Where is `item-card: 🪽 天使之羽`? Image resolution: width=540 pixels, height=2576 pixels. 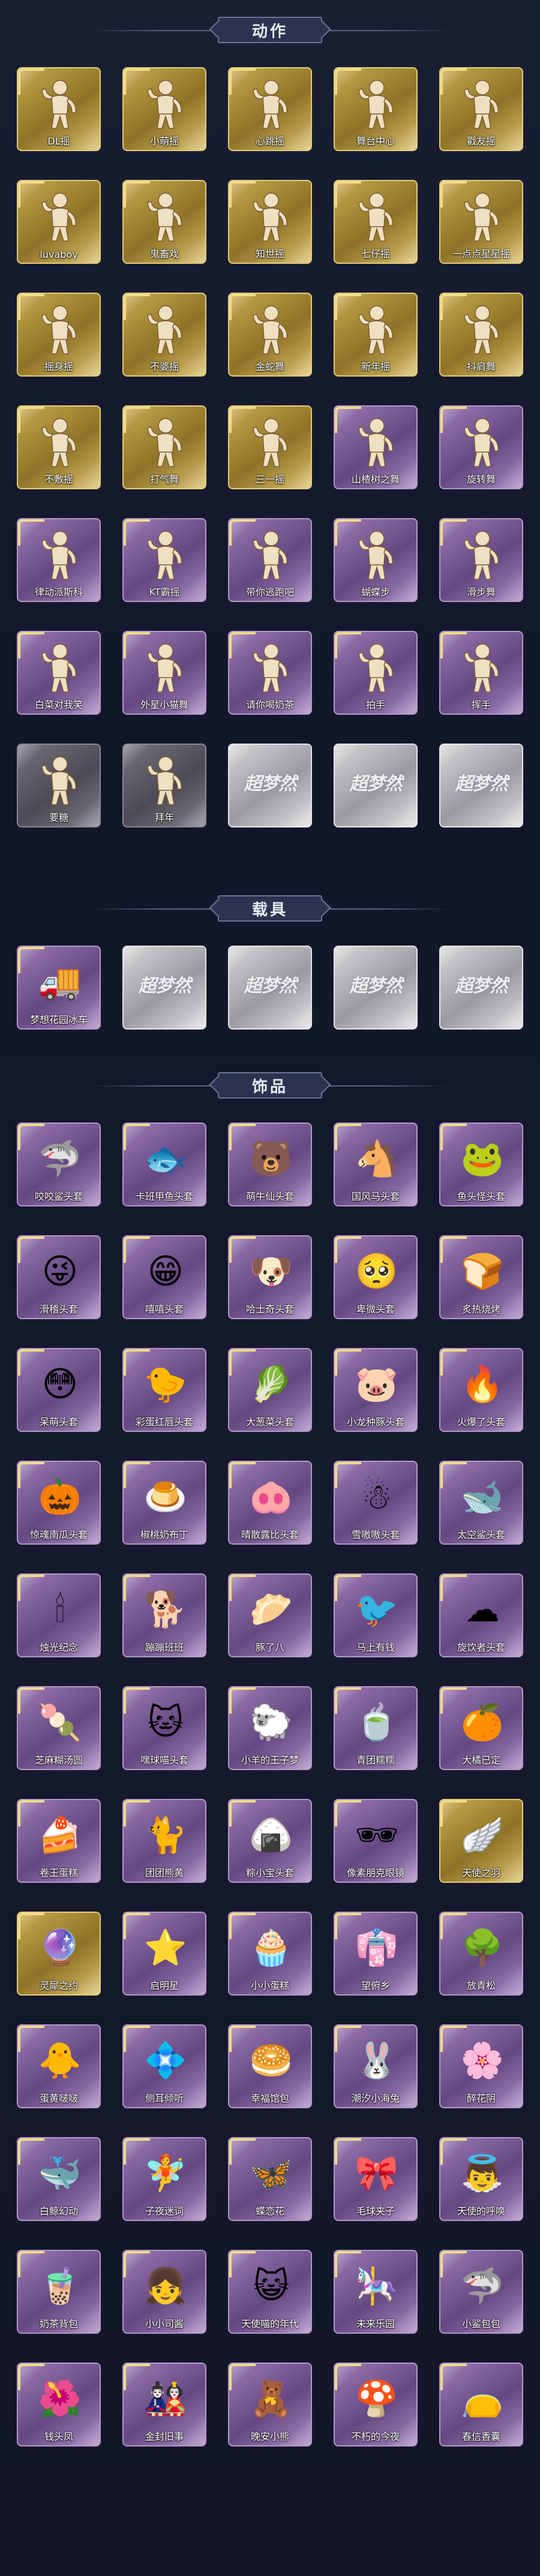 item-card: 🪽 天使之羽 is located at coordinates (481, 1841).